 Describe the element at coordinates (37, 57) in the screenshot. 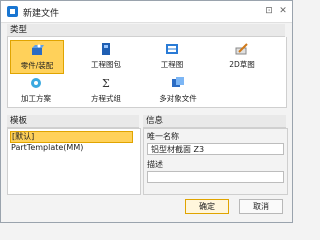

I see `type-part-assembly: 零件/装配` at that location.